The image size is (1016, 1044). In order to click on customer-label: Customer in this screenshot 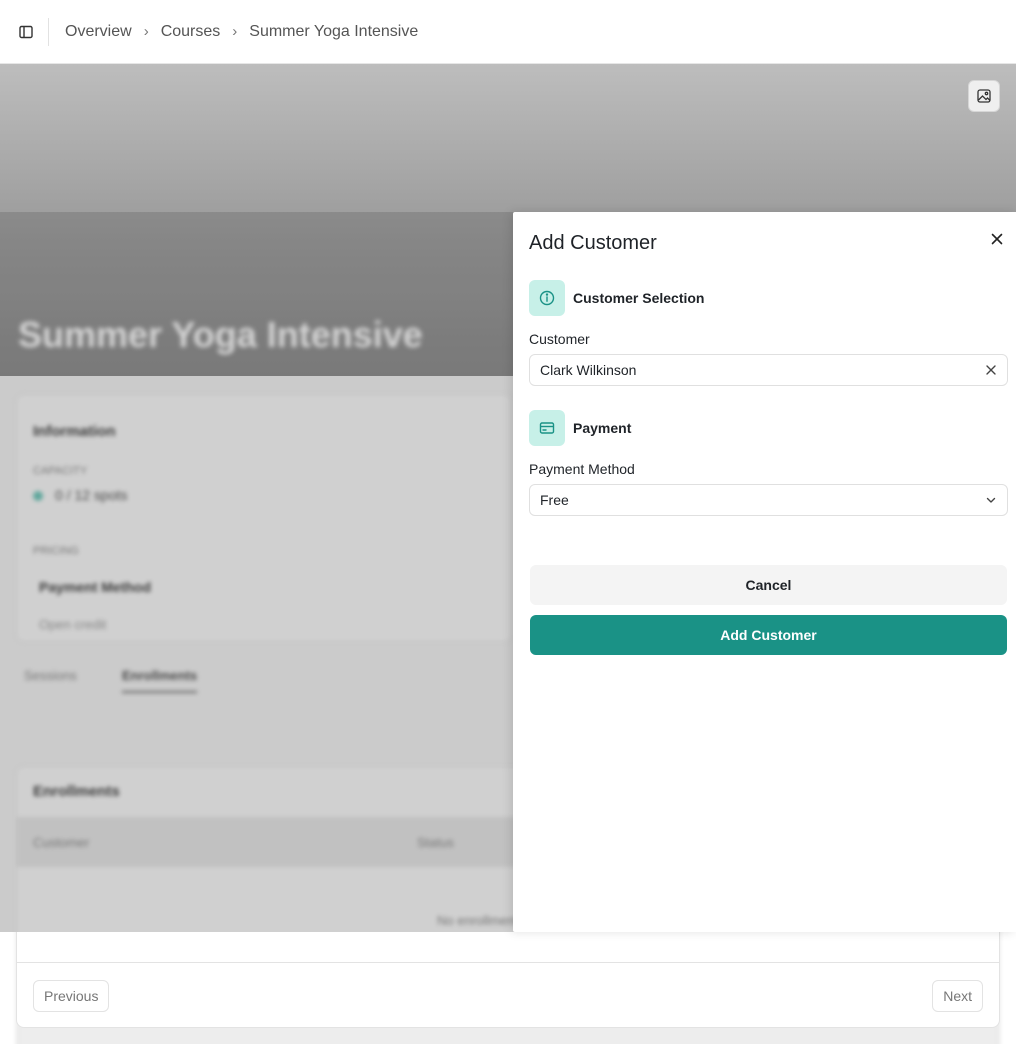, I will do `click(559, 339)`.